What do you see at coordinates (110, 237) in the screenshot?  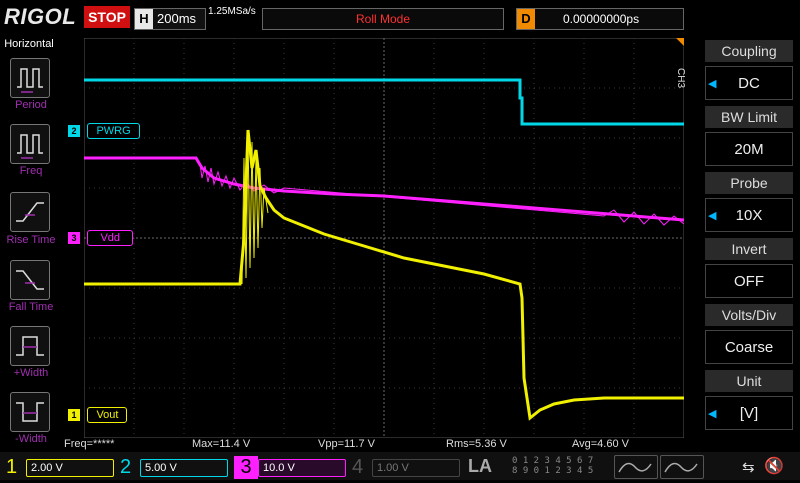 I see `ch3-label-text: Vdd` at bounding box center [110, 237].